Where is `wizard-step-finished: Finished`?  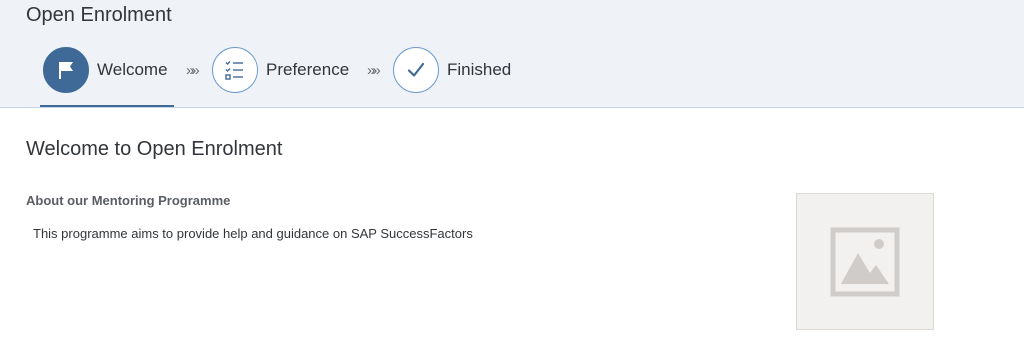
wizard-step-finished: Finished is located at coordinates (452, 70).